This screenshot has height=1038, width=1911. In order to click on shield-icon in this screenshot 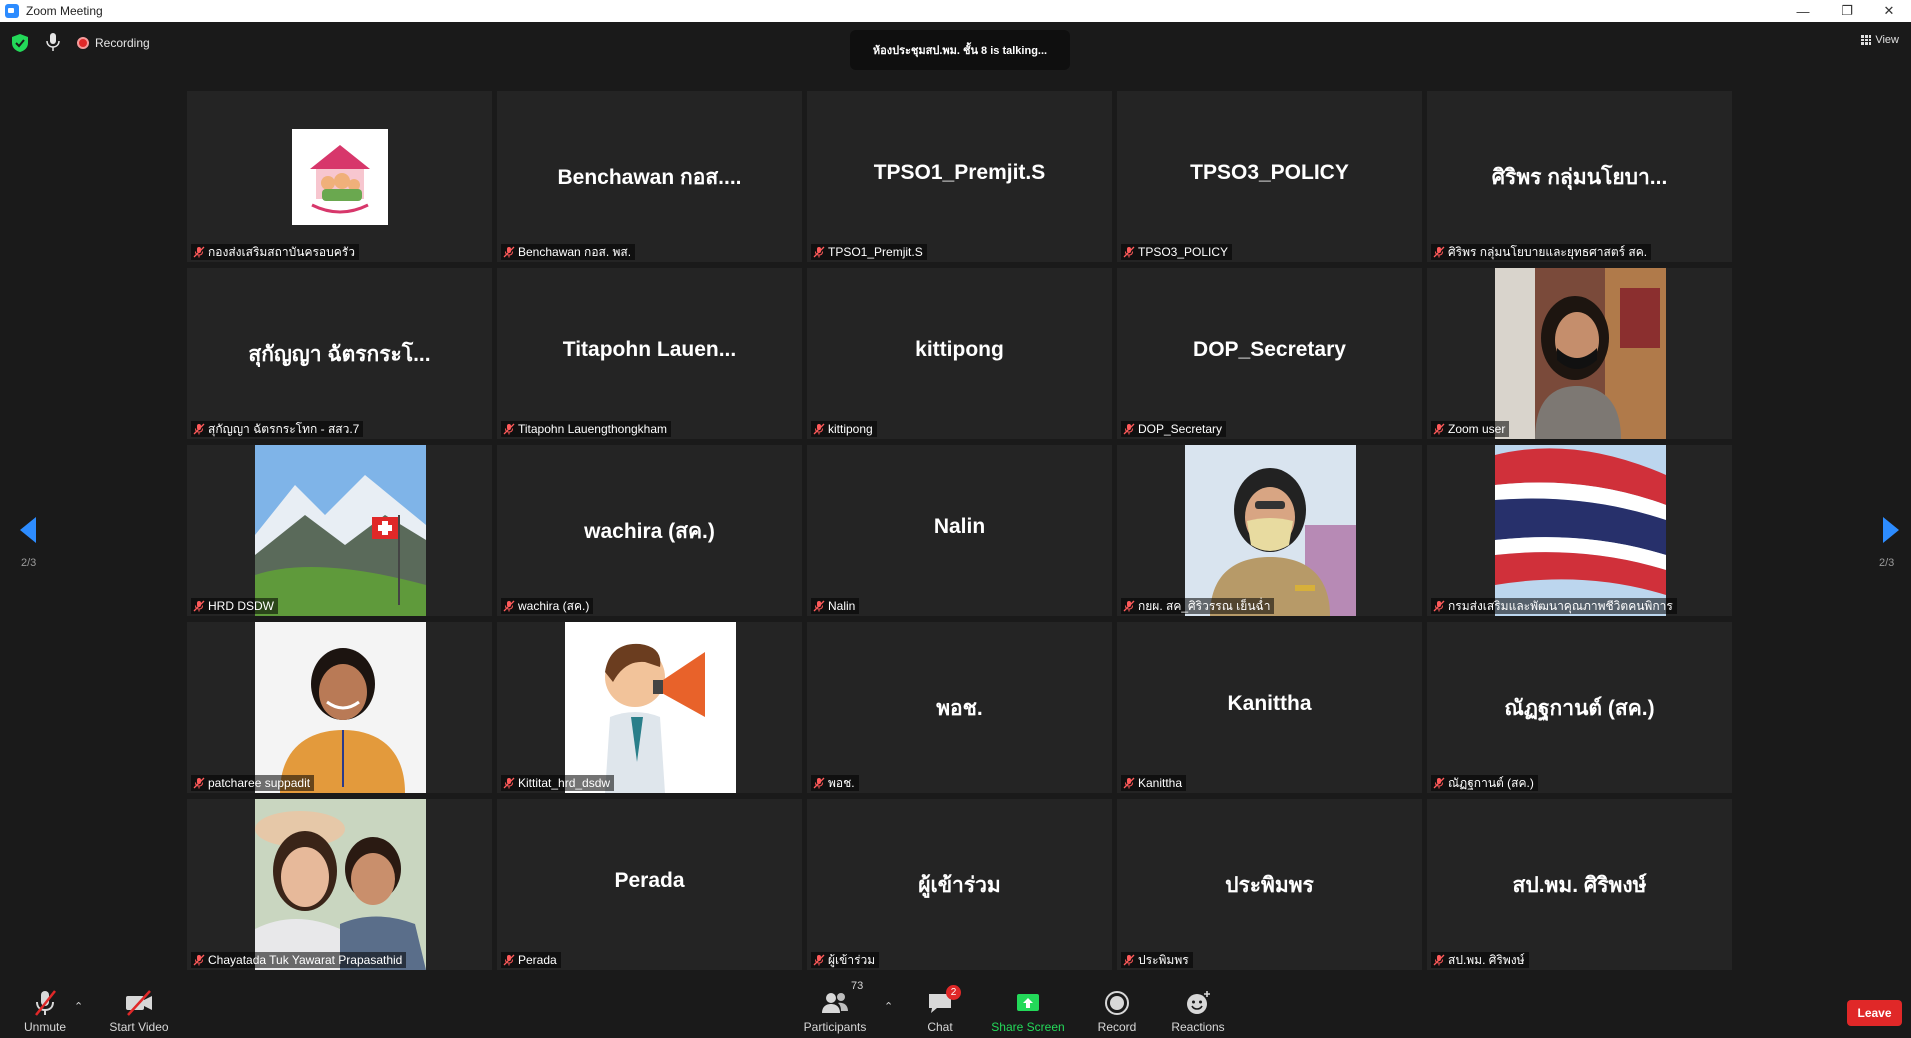, I will do `click(20, 43)`.